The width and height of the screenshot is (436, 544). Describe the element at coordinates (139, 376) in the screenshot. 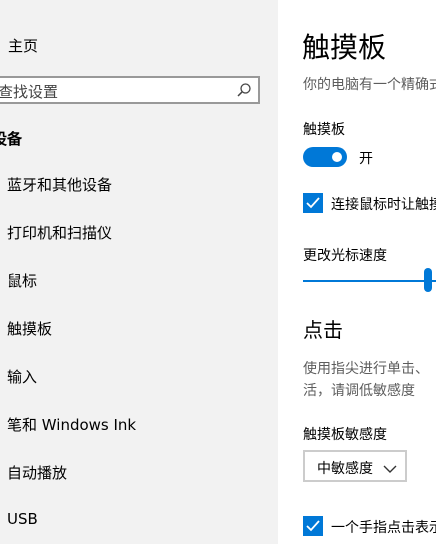

I see `sidebar-item-typing: 输入` at that location.